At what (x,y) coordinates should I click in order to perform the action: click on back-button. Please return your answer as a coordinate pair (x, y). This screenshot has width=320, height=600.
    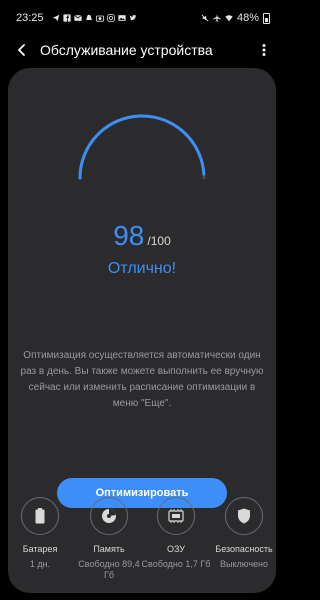
    Looking at the image, I should click on (22, 50).